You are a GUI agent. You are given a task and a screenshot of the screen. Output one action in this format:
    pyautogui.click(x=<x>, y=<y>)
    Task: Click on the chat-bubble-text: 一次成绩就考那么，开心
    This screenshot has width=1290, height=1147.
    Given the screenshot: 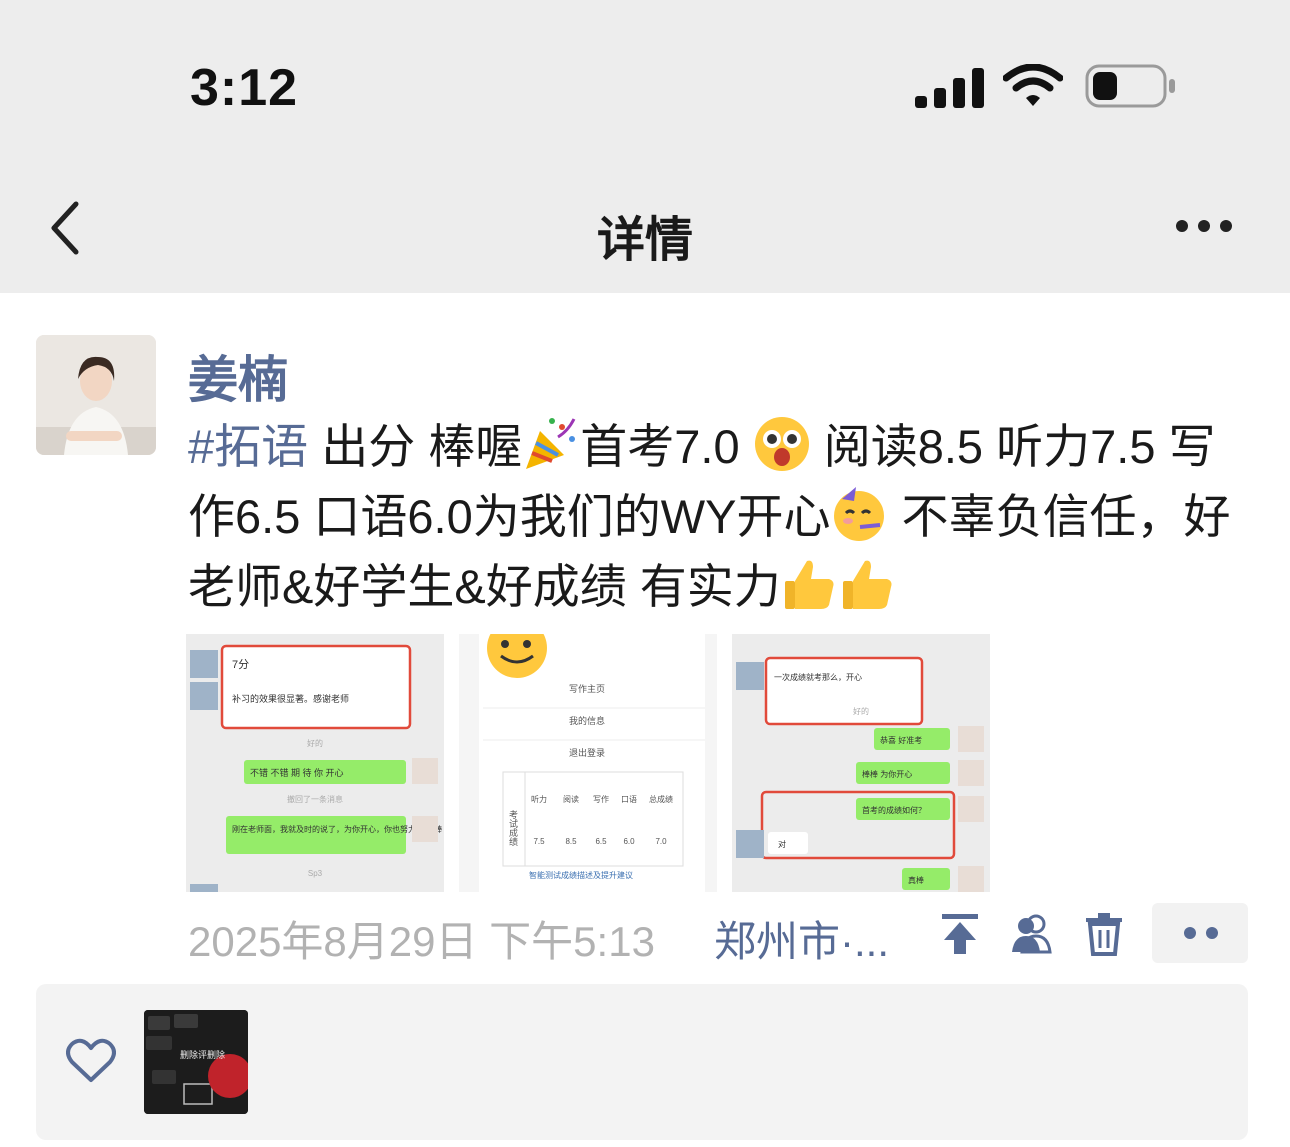 What is the action you would take?
    pyautogui.click(x=818, y=677)
    